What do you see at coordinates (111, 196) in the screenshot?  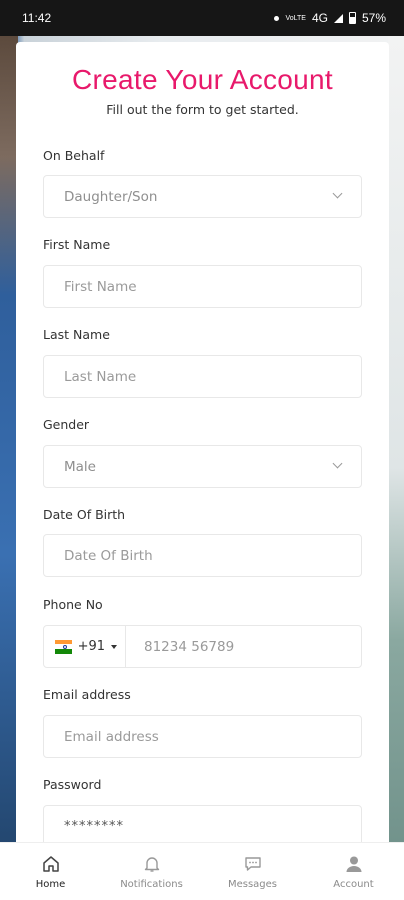 I see `on-behalf-value: Daughter/Son` at bounding box center [111, 196].